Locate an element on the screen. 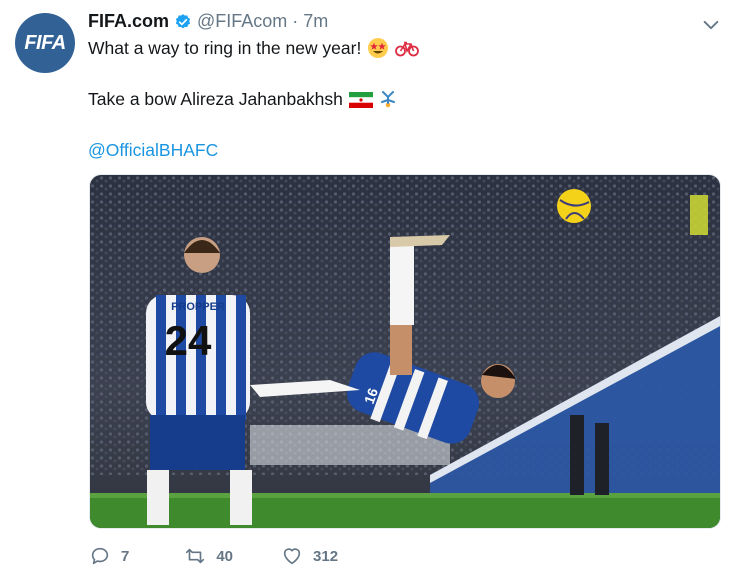 This screenshot has height=577, width=733. author-name: FIFA.com is located at coordinates (128, 21).